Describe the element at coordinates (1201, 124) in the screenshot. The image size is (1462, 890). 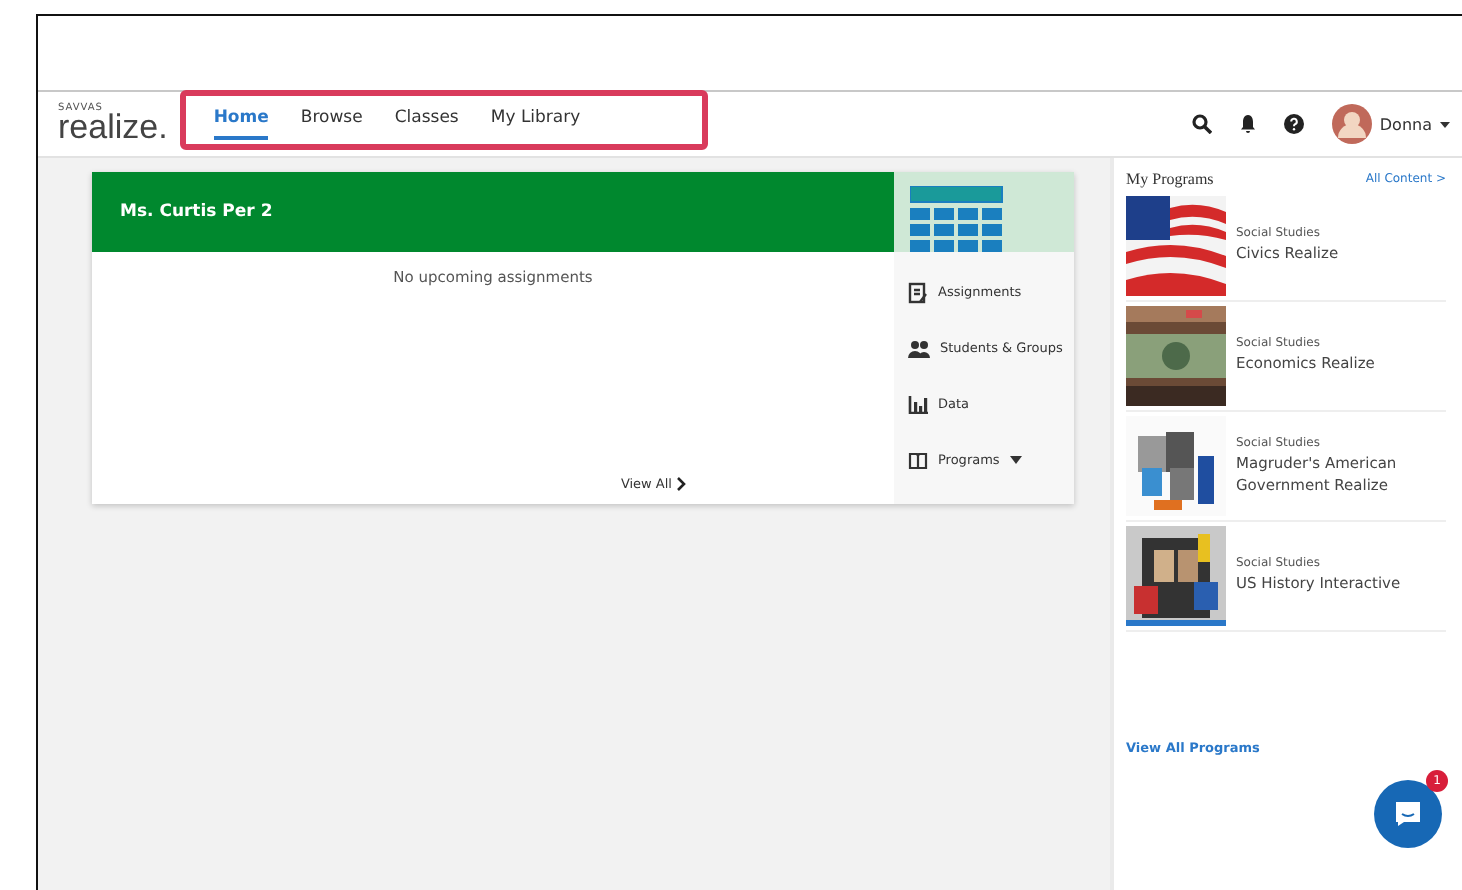
I see `search-icon` at that location.